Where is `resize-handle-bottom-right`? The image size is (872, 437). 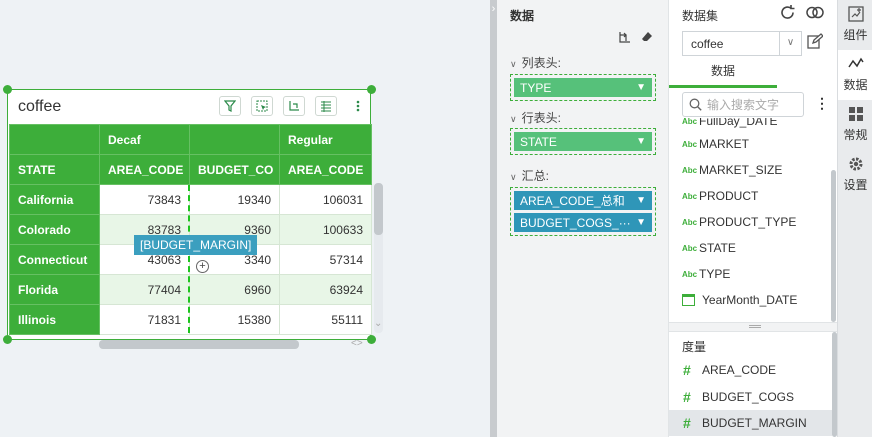 resize-handle-bottom-right is located at coordinates (371, 339).